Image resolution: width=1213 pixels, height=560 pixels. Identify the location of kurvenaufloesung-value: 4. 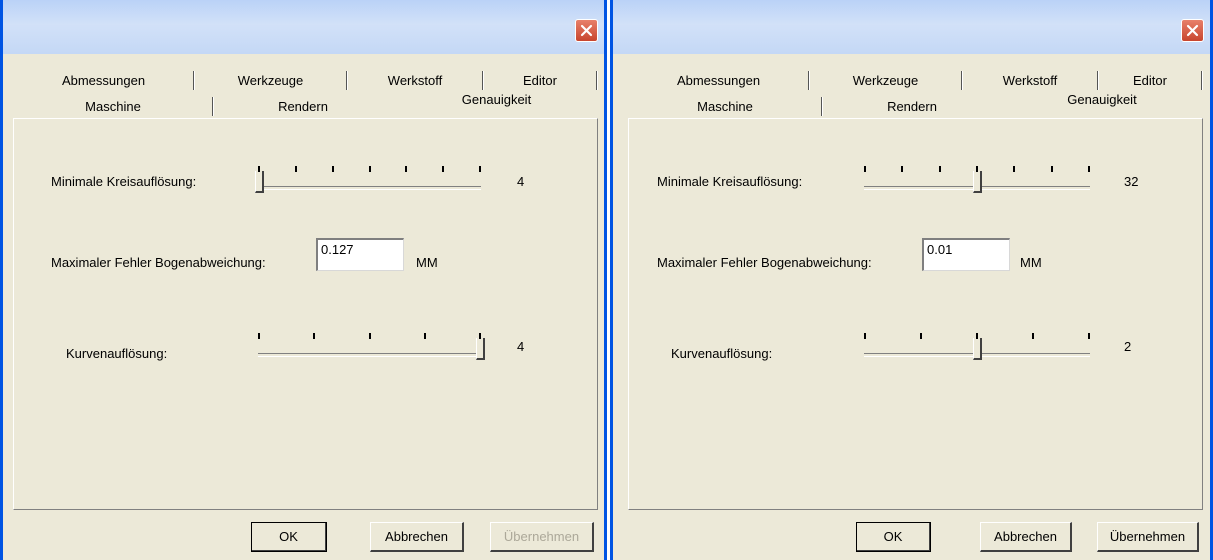
(521, 346).